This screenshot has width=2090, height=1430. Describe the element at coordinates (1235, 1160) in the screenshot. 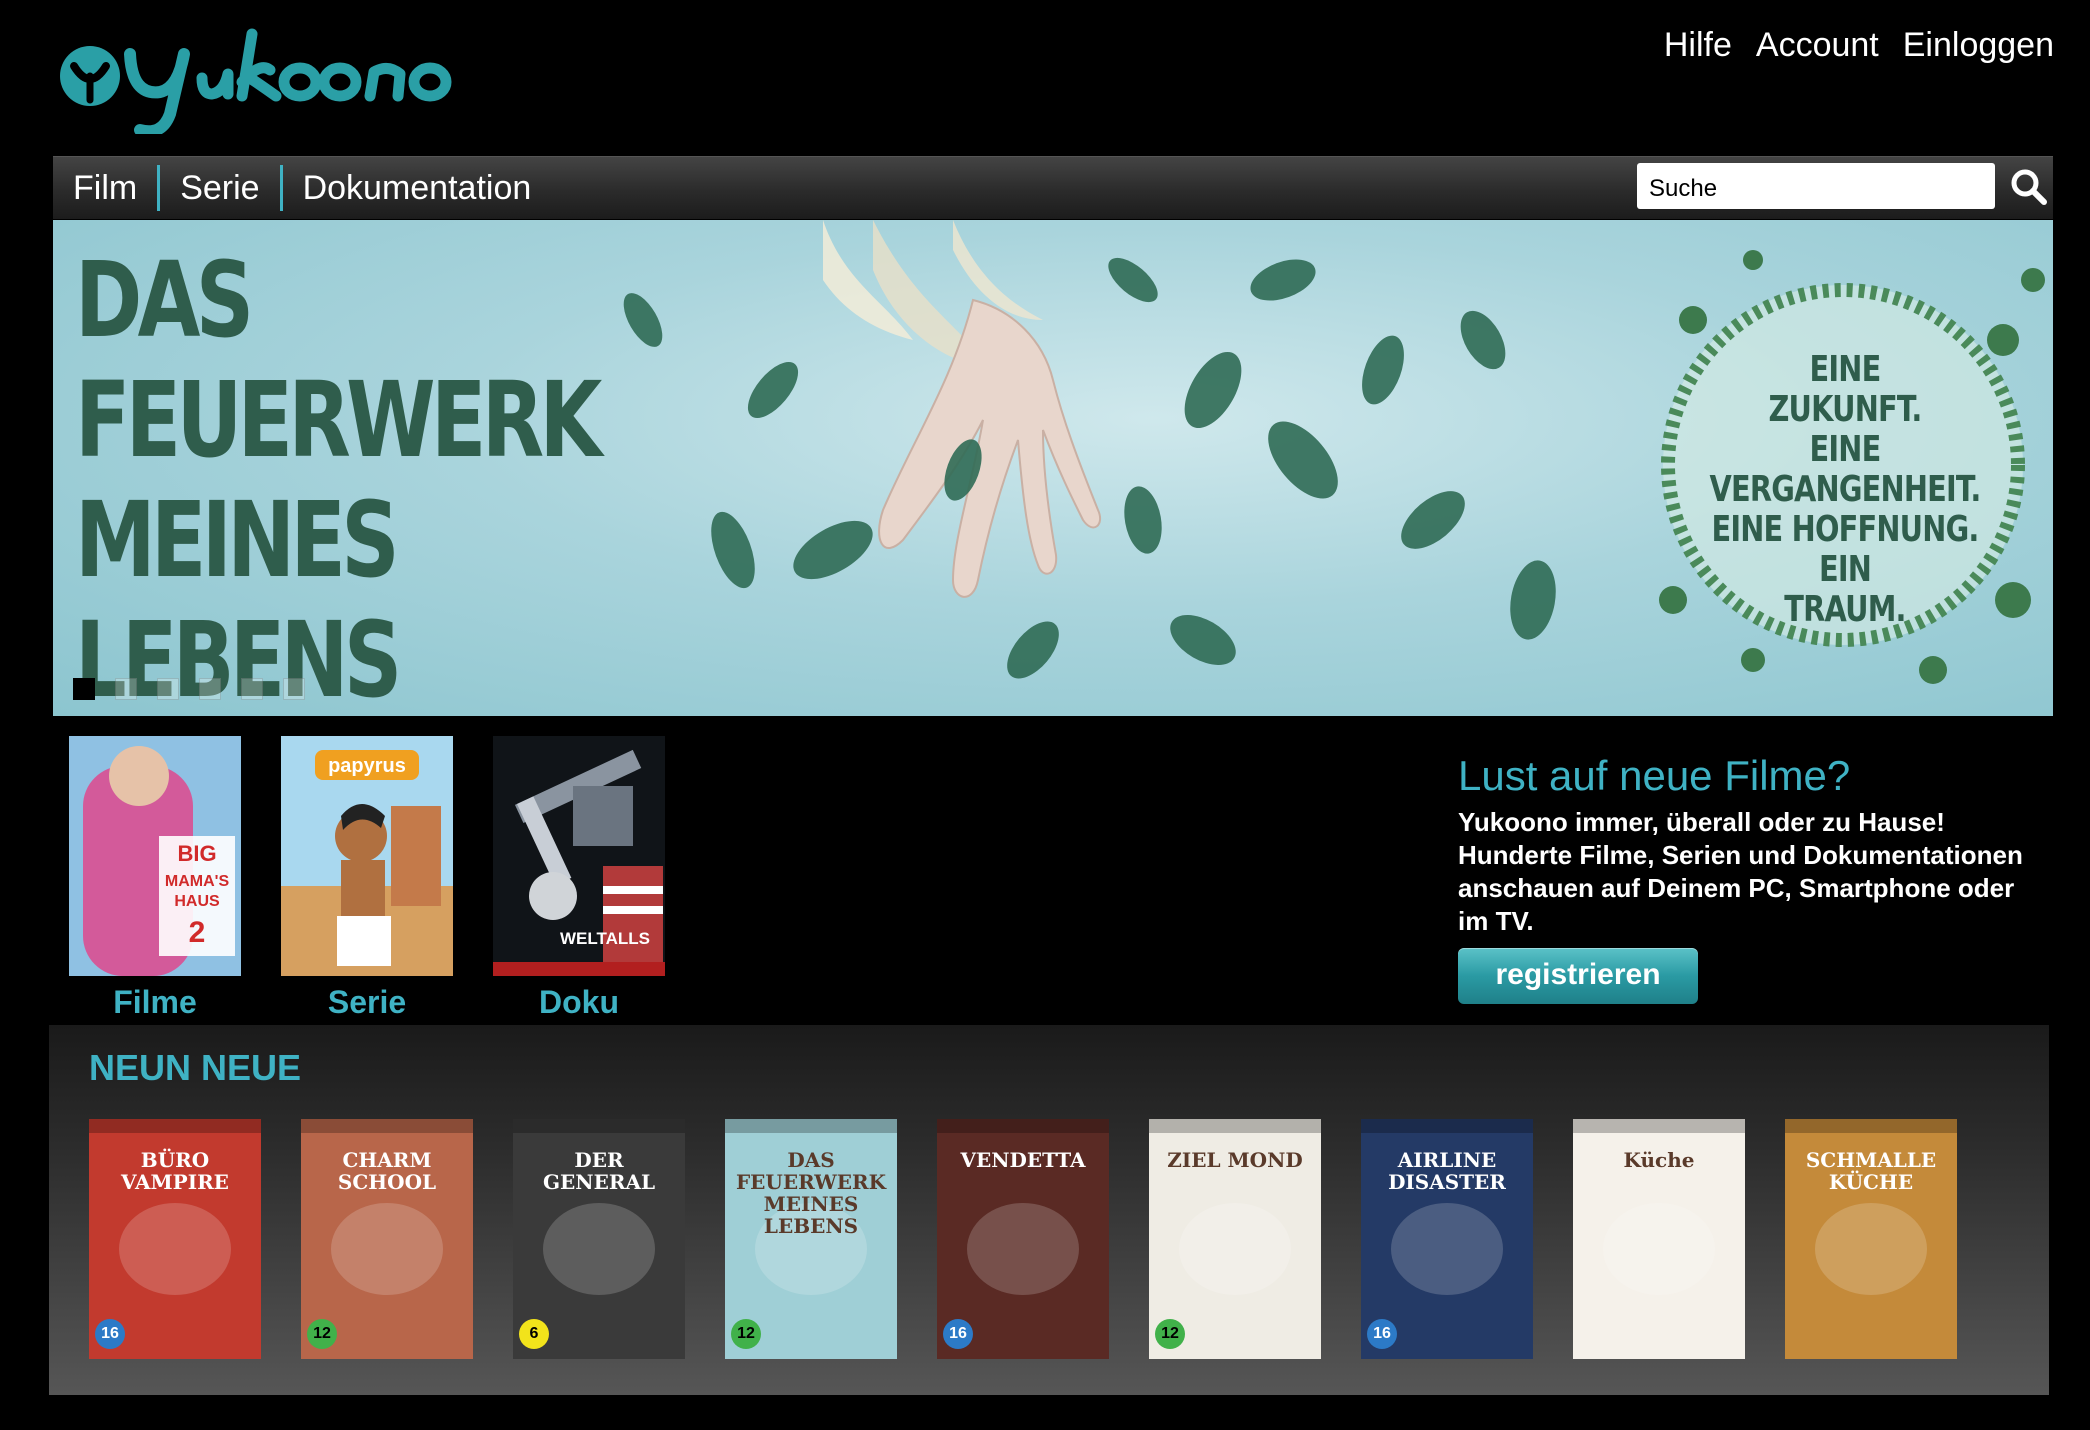

I see `dvd-title: ZIEL MOND` at that location.